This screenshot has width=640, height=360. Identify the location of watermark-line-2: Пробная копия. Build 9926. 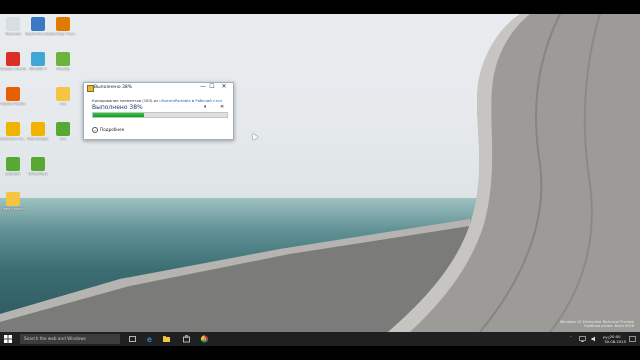
(608, 326).